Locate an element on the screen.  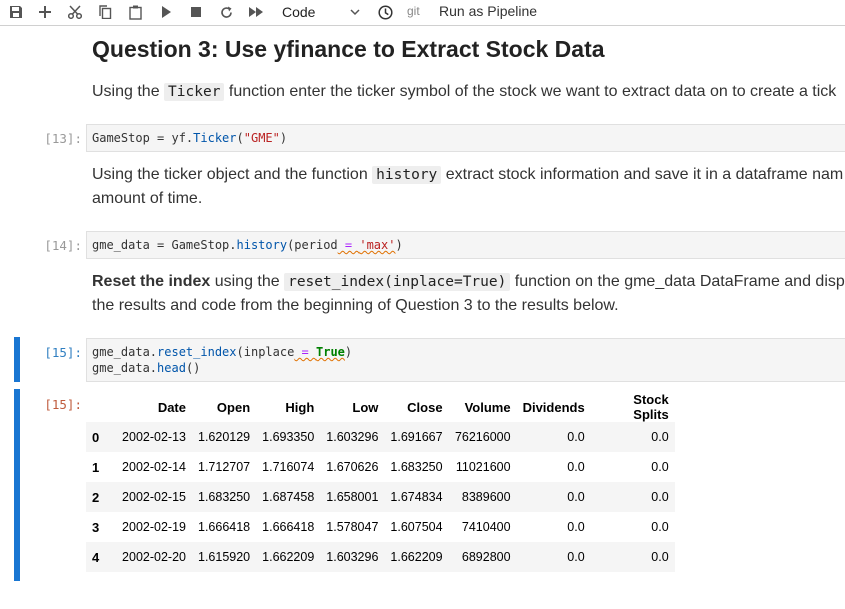
code-line: GameStop = yf.Ticker("GME") is located at coordinates (468, 138).